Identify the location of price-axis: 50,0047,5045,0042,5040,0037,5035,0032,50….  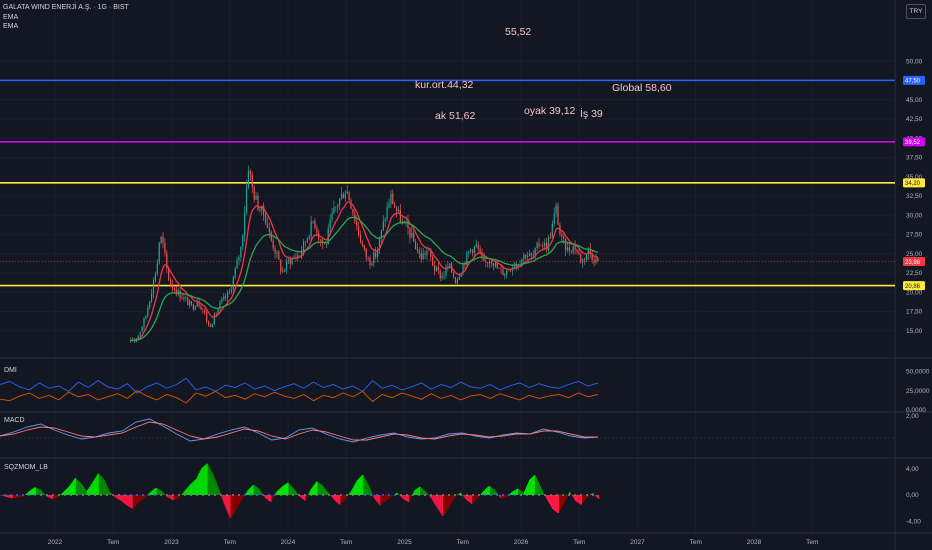
(914, 196).